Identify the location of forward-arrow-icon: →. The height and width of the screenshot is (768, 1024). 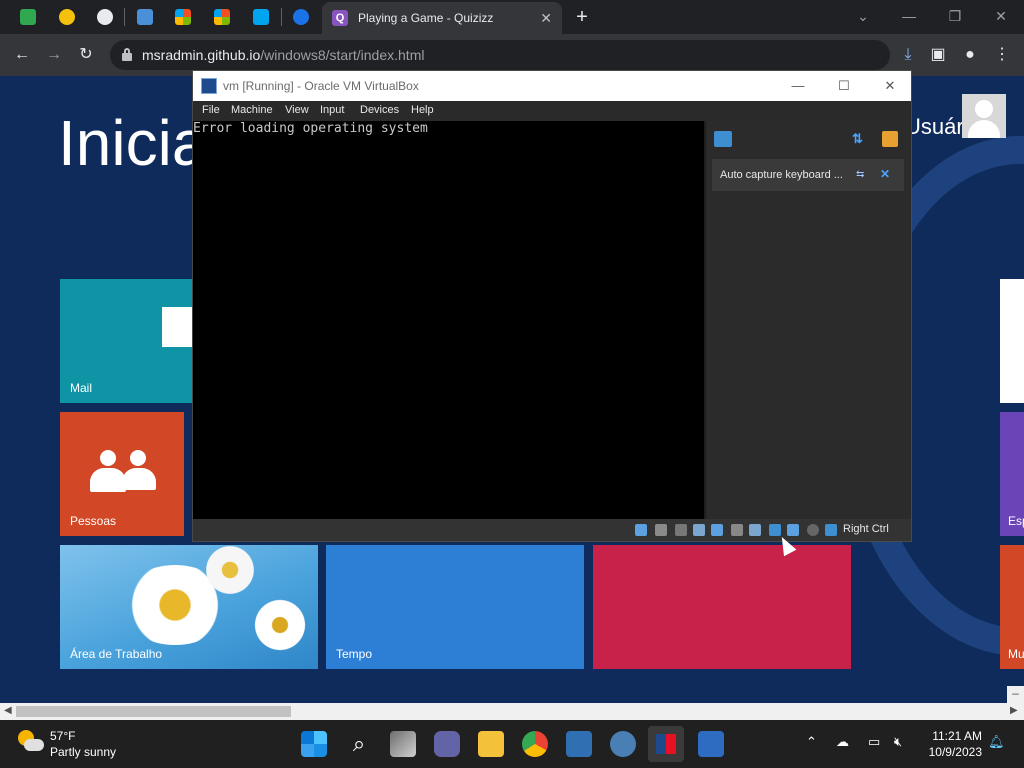
(54, 55).